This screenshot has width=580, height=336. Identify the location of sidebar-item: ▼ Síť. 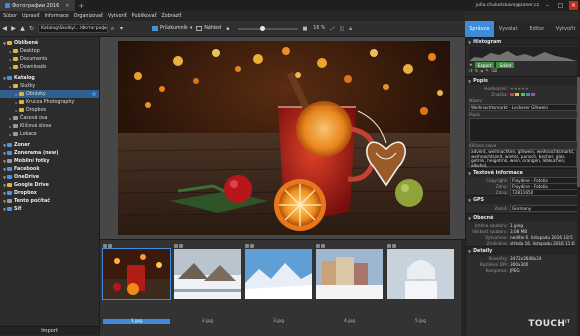
(49, 209).